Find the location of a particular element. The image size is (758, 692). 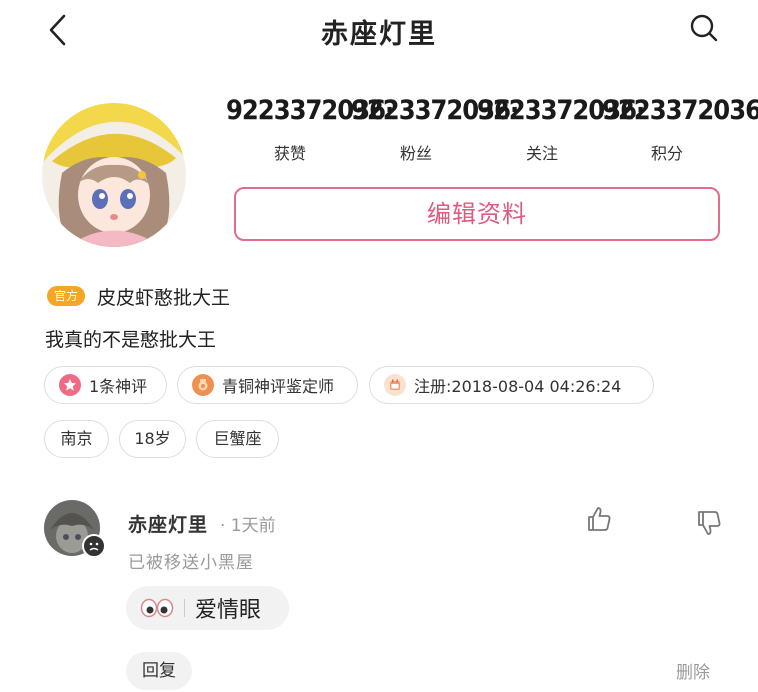

register-date-pill: 注册:2018-08-04 04:26:24 is located at coordinates (511, 385).